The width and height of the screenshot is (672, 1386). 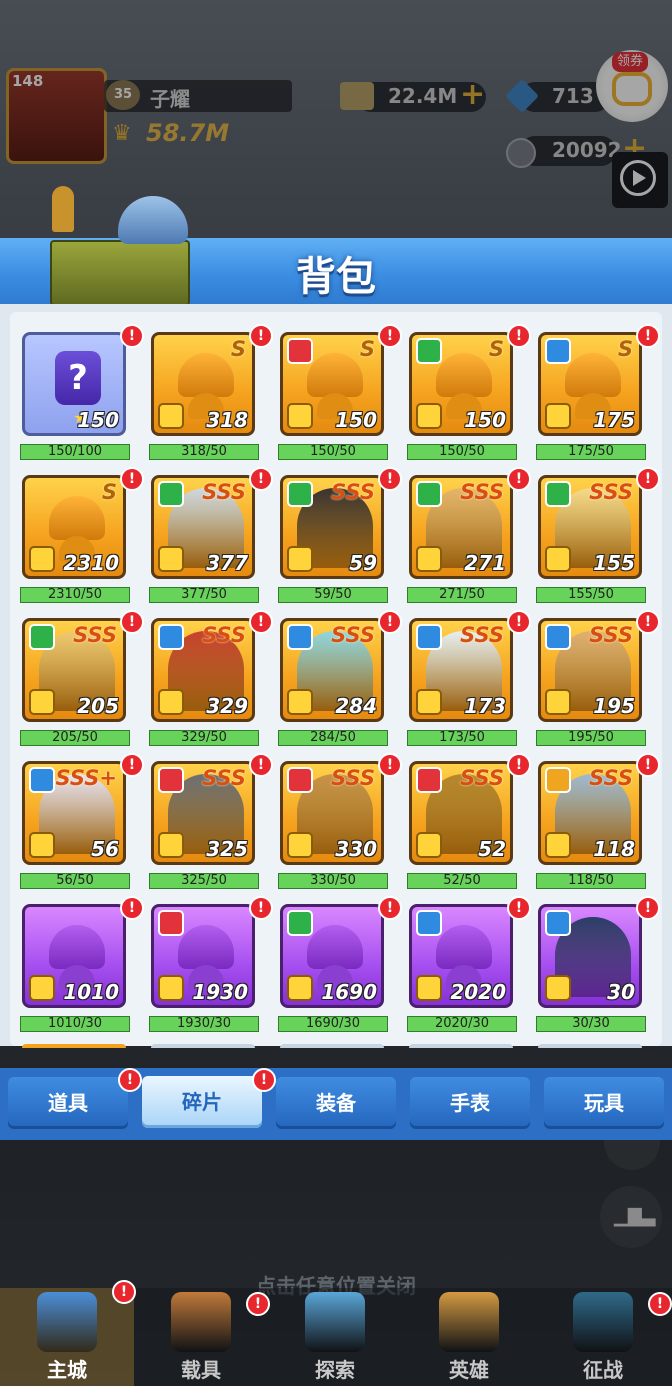 I want to click on progress-text: 271/50, so click(x=462, y=594).